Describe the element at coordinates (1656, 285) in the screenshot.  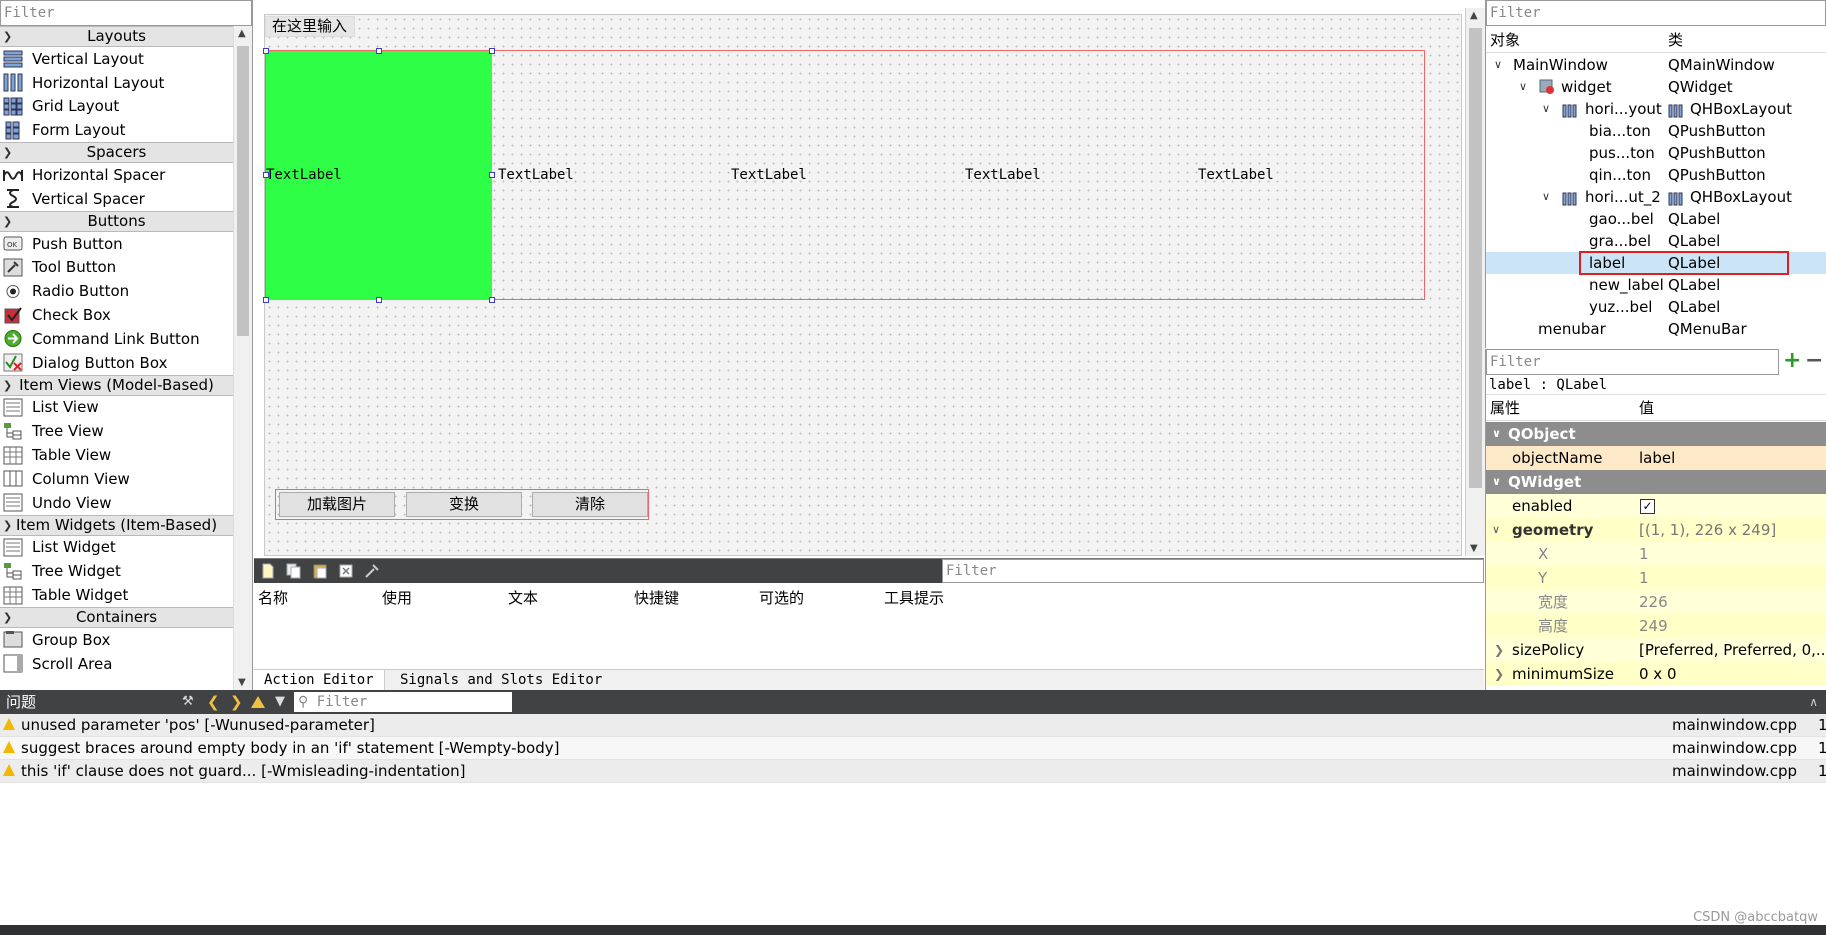
I see `tree-row-new-label: new_label QLabel` at that location.